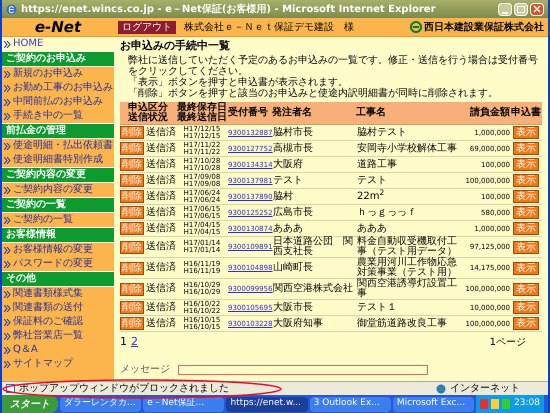 Image resolution: width=550 pixels, height=413 pixels. I want to click on close-button, so click(537, 9).